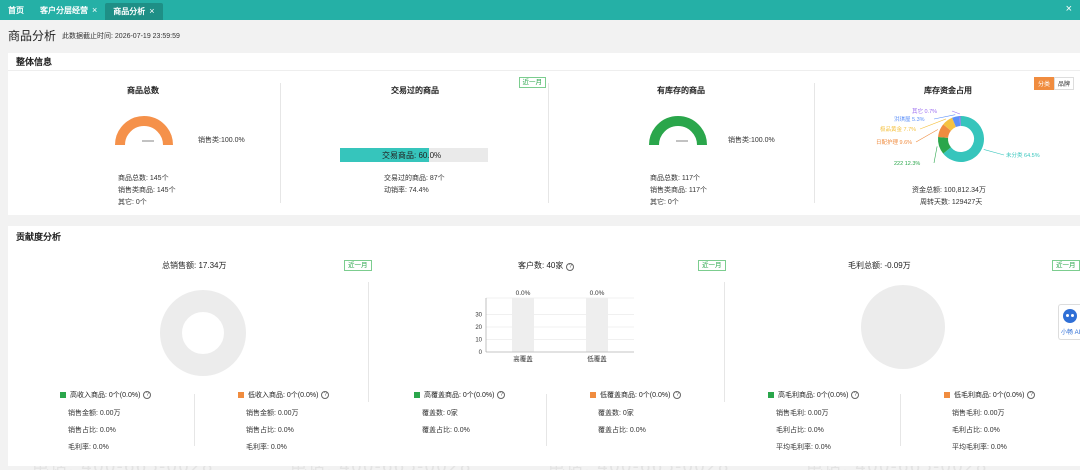 This screenshot has height=470, width=1080. What do you see at coordinates (990, 395) in the screenshot?
I see `legend-low-margin: 低毛利商品: 0个(0.0%)?` at bounding box center [990, 395].